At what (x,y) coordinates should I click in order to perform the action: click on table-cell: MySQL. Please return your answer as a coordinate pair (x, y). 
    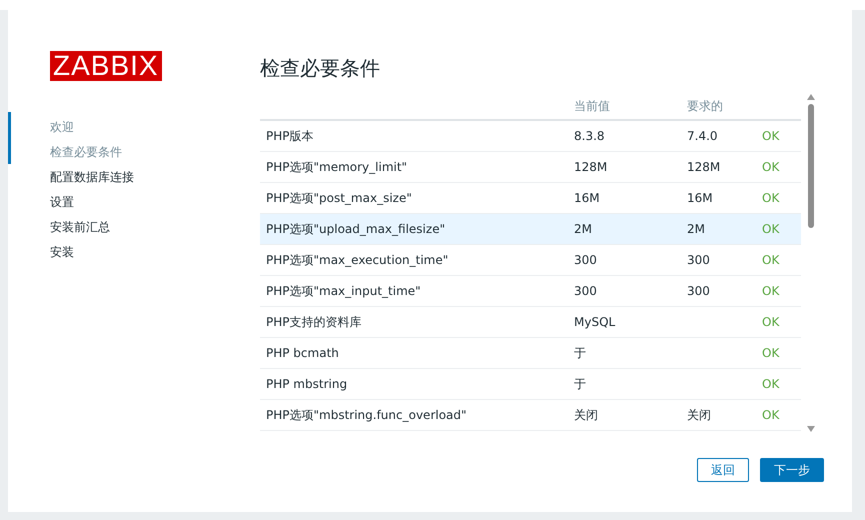
    Looking at the image, I should click on (595, 322).